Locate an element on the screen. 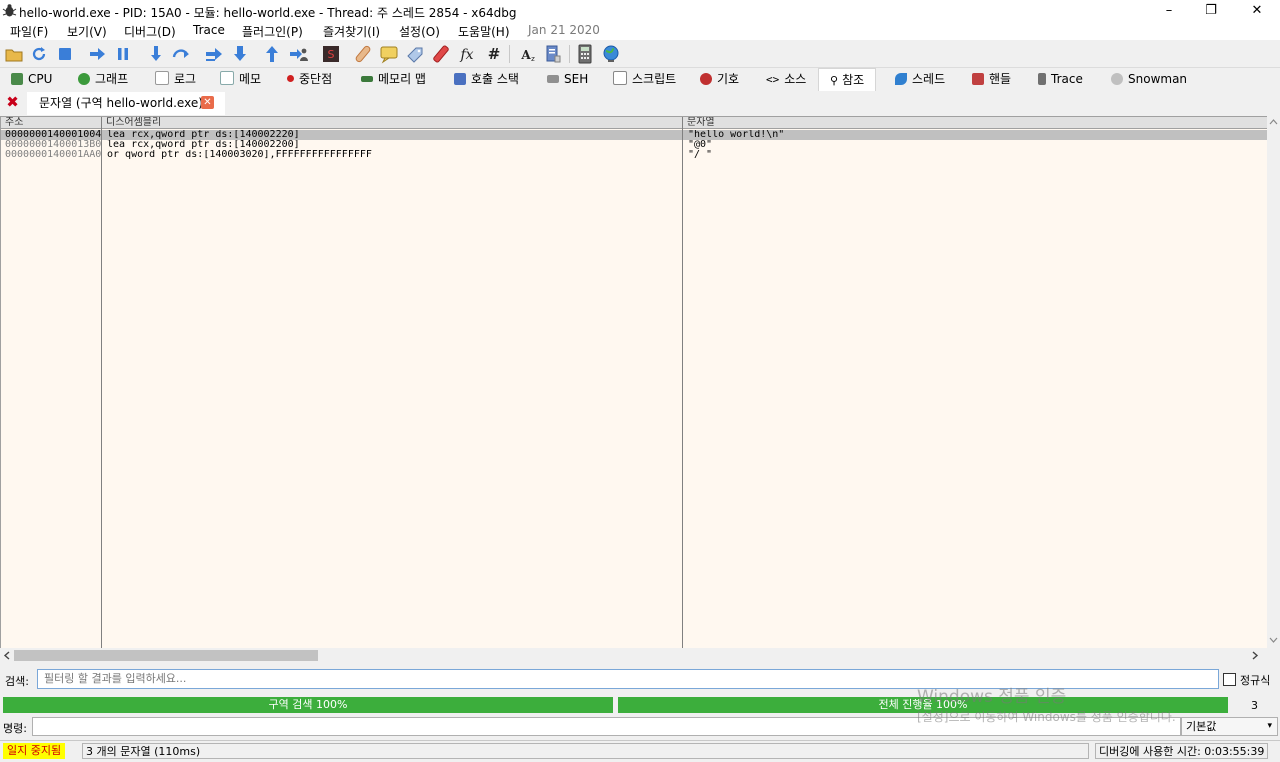 This screenshot has height=762, width=1280. step-into-icon is located at coordinates (156, 54).